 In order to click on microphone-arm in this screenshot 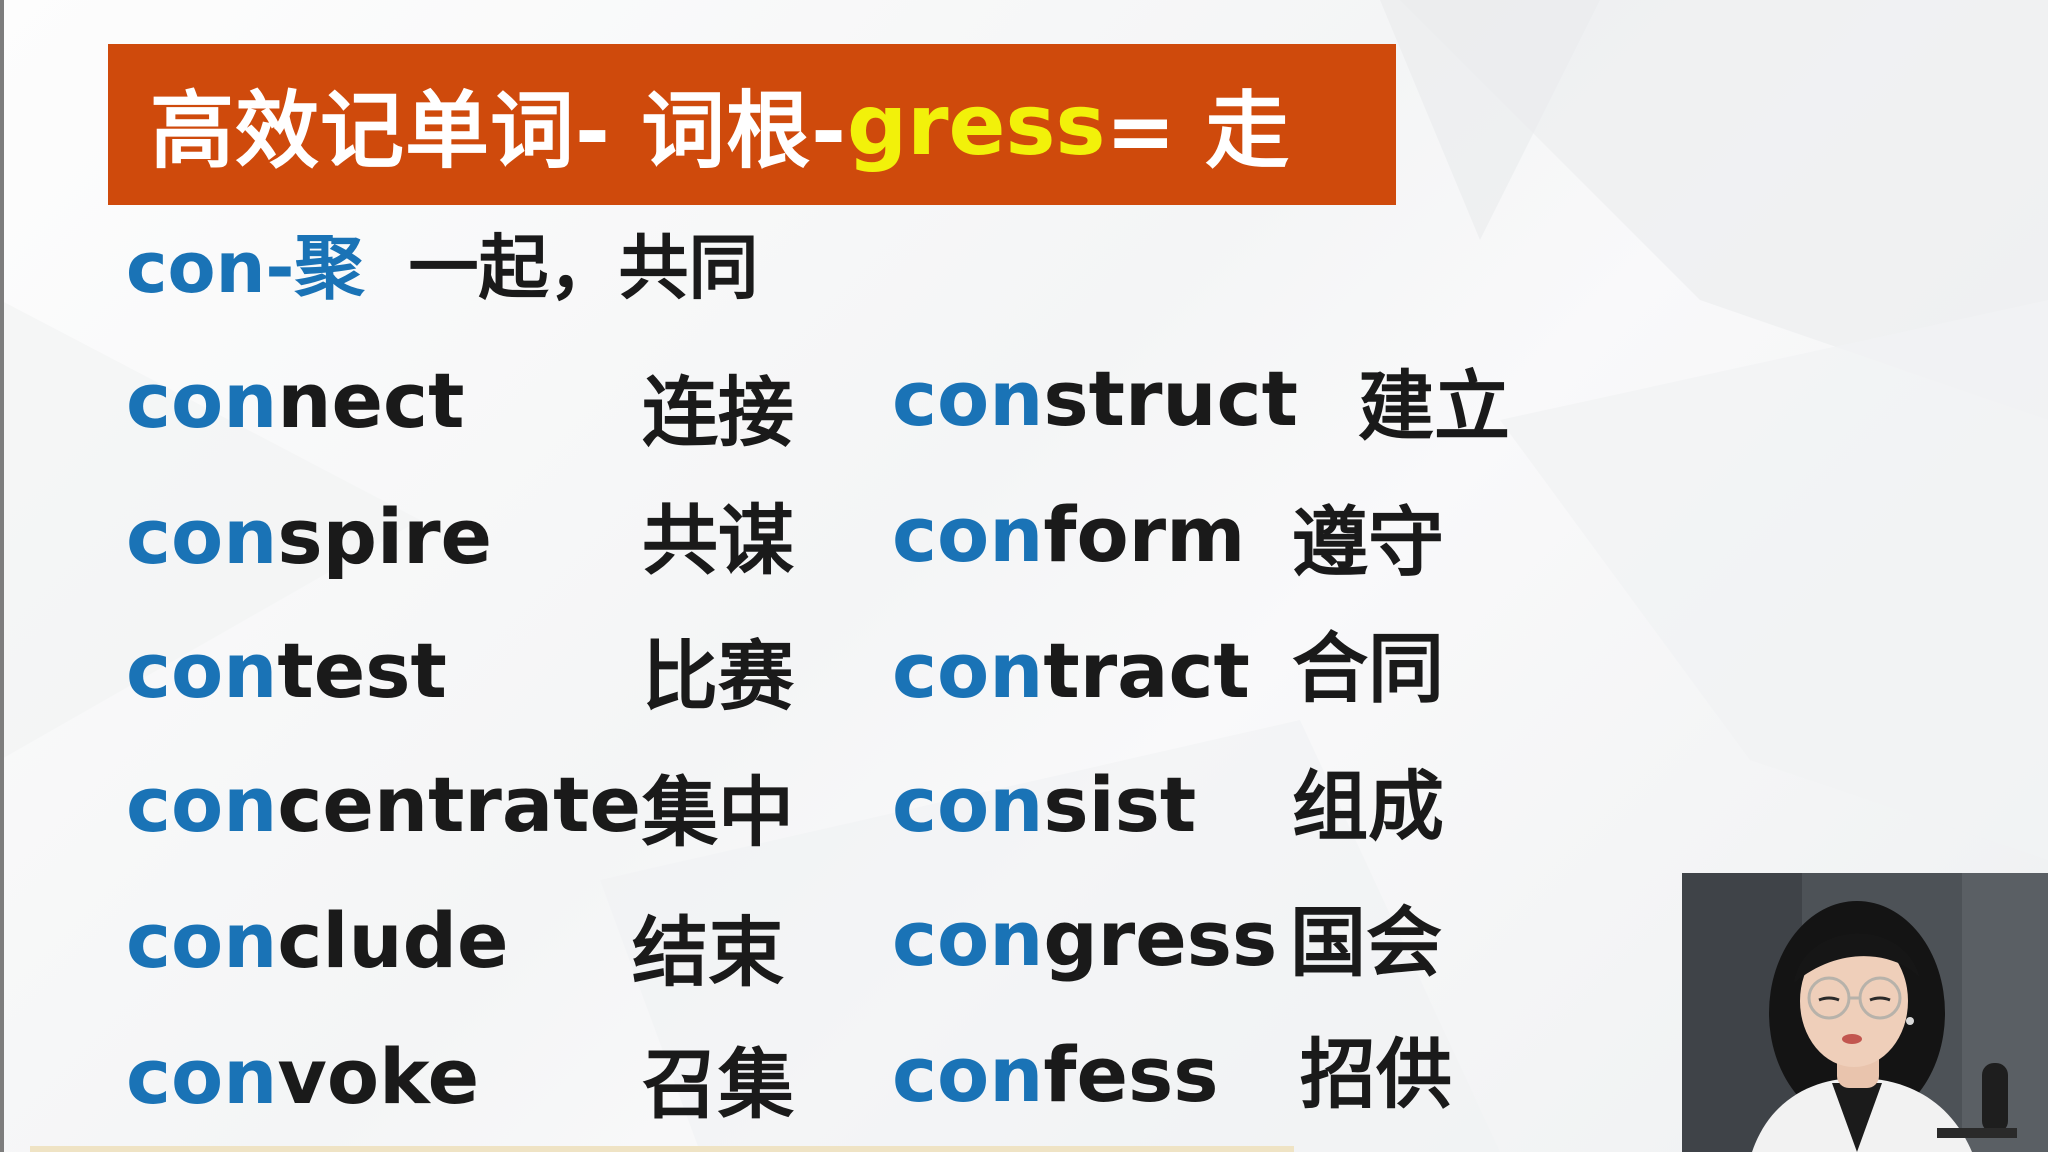, I will do `click(1977, 1133)`.